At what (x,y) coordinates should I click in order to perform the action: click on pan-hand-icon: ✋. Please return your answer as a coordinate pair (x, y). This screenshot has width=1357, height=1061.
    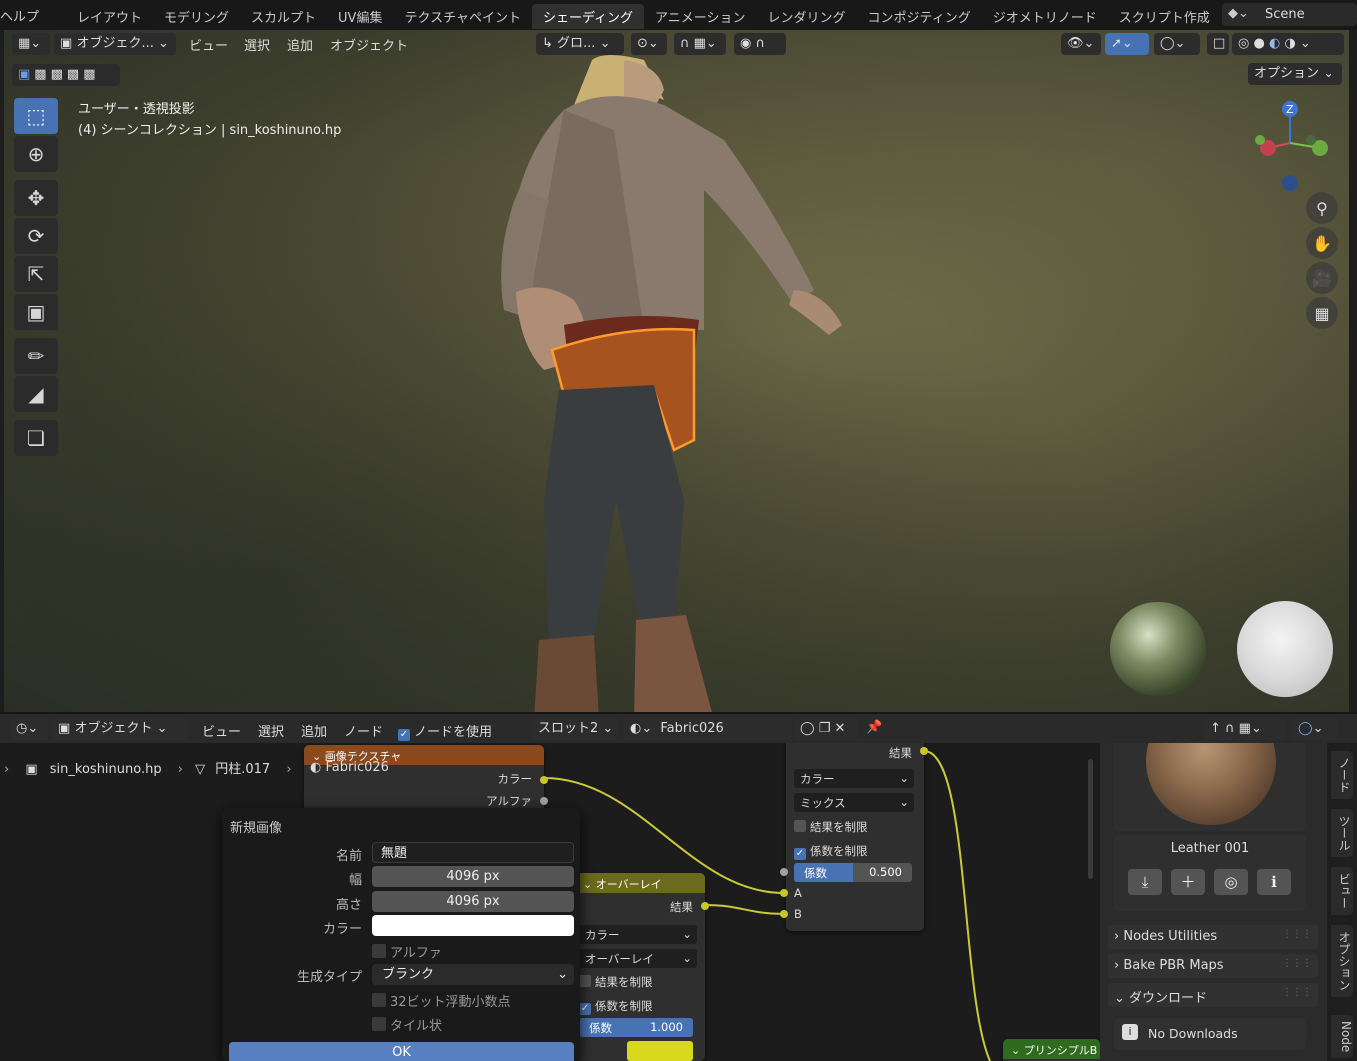
    Looking at the image, I should click on (1322, 243).